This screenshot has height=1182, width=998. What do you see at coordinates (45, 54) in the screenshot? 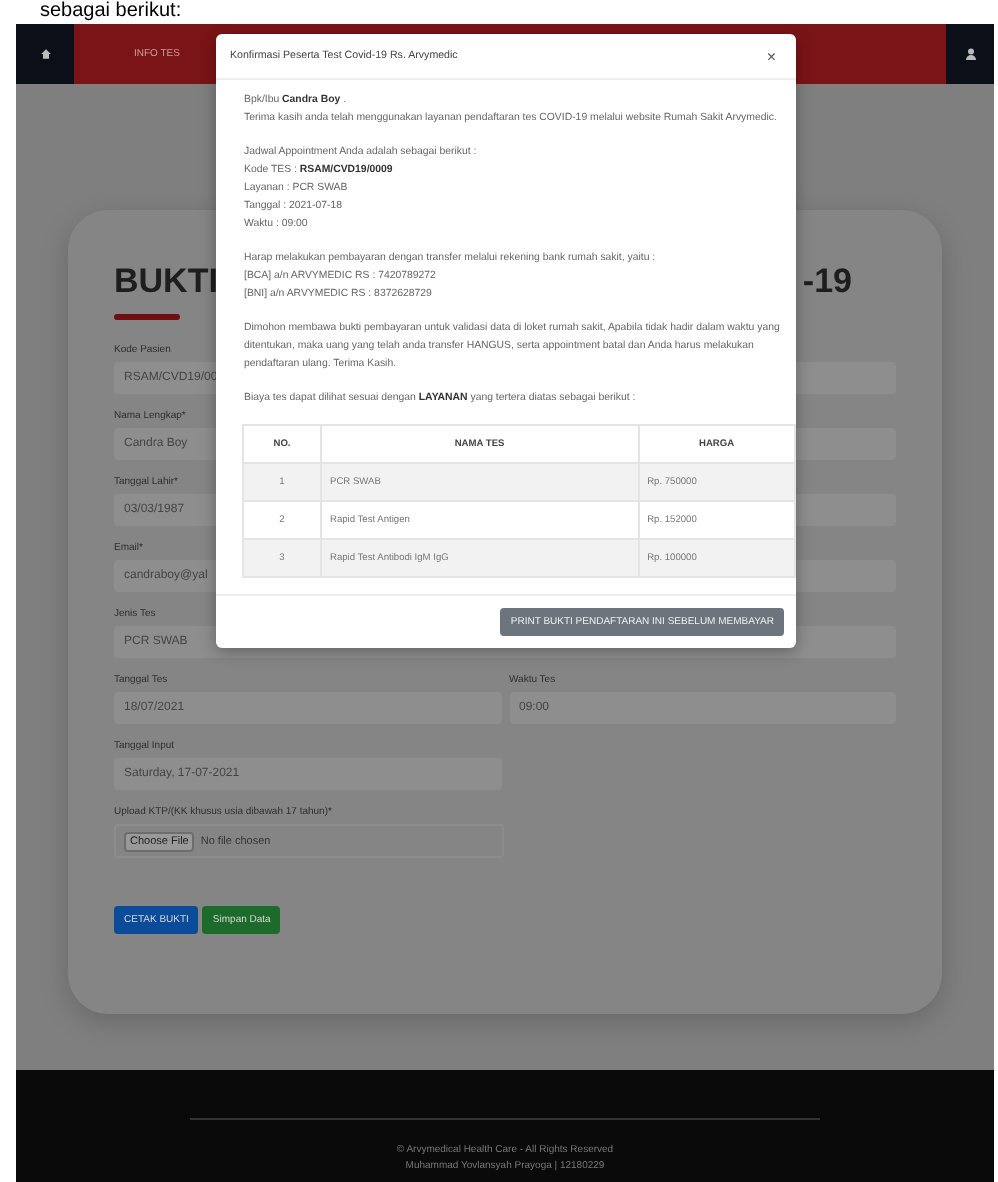
I see `home-icon` at bounding box center [45, 54].